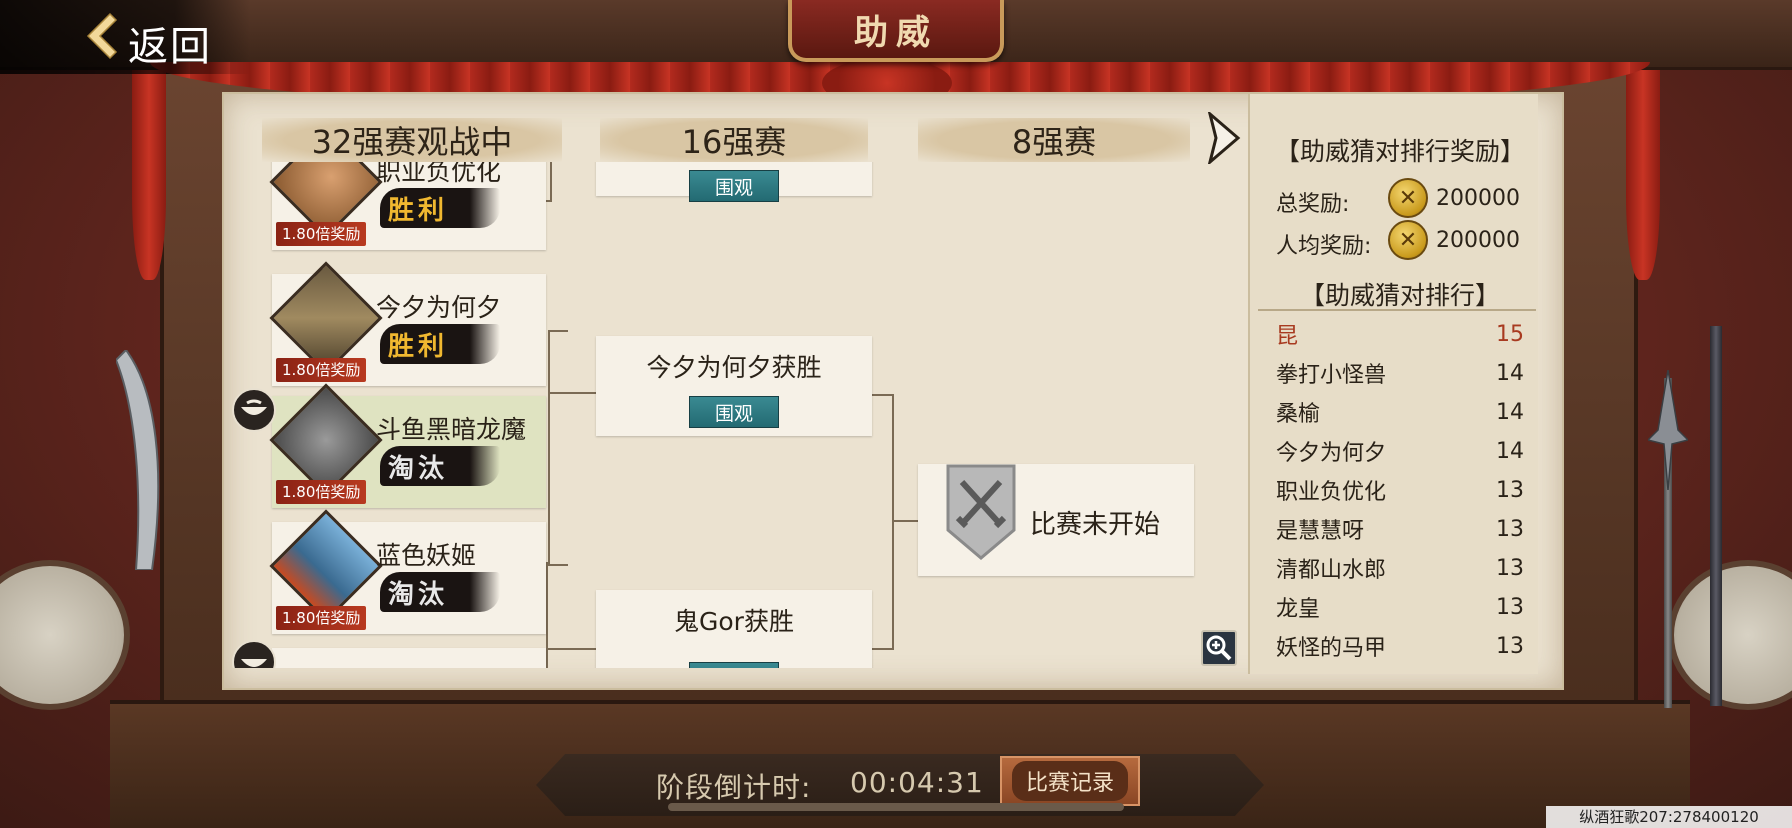 Image resolution: width=1792 pixels, height=828 pixels. What do you see at coordinates (1400, 529) in the screenshot?
I see `ranking-row: 是慧慧呀 13` at bounding box center [1400, 529].